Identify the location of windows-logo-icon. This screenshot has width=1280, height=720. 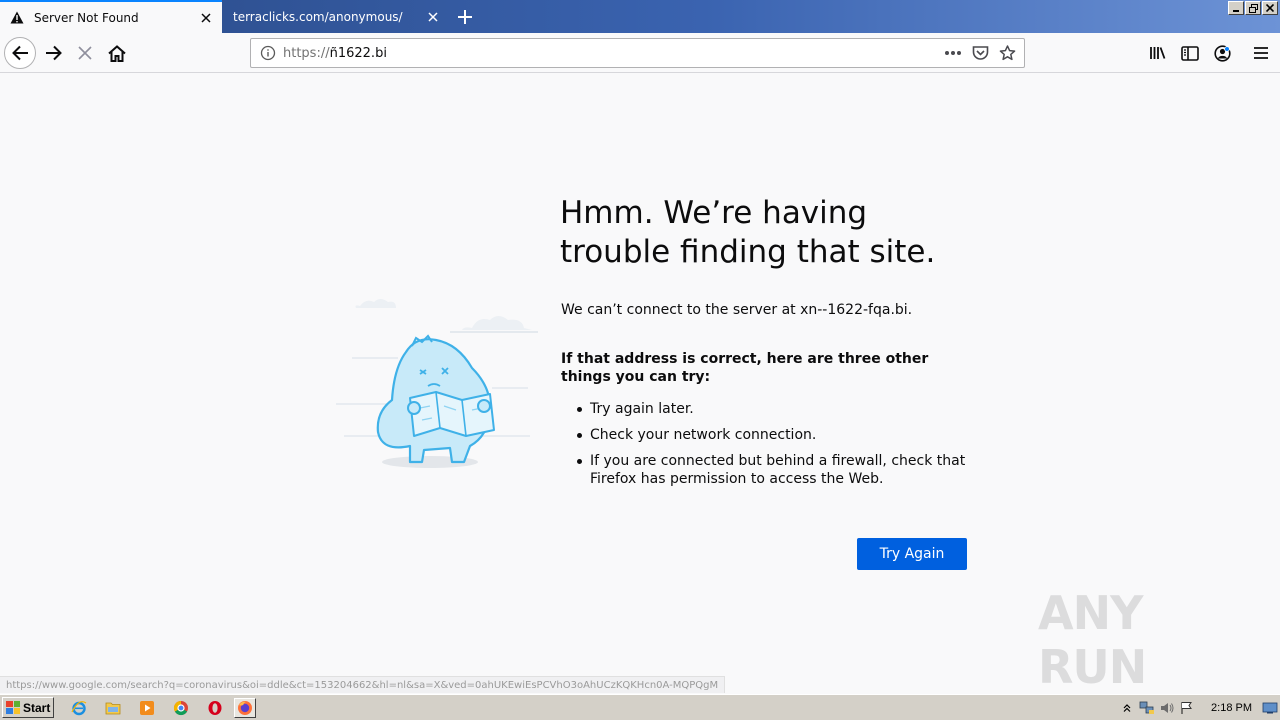
(13, 707).